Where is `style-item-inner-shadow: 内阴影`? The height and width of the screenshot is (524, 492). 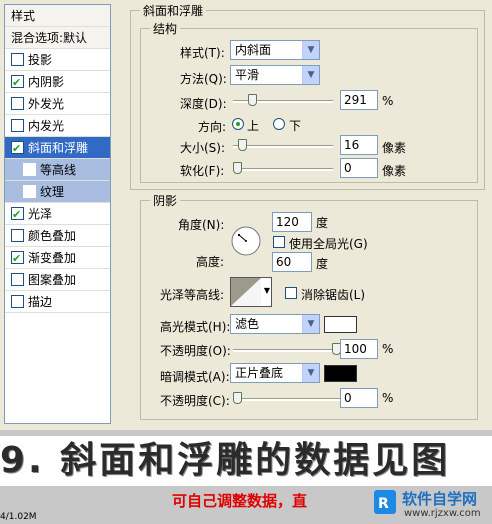
style-item-inner-shadow: 内阴影 is located at coordinates (57, 82).